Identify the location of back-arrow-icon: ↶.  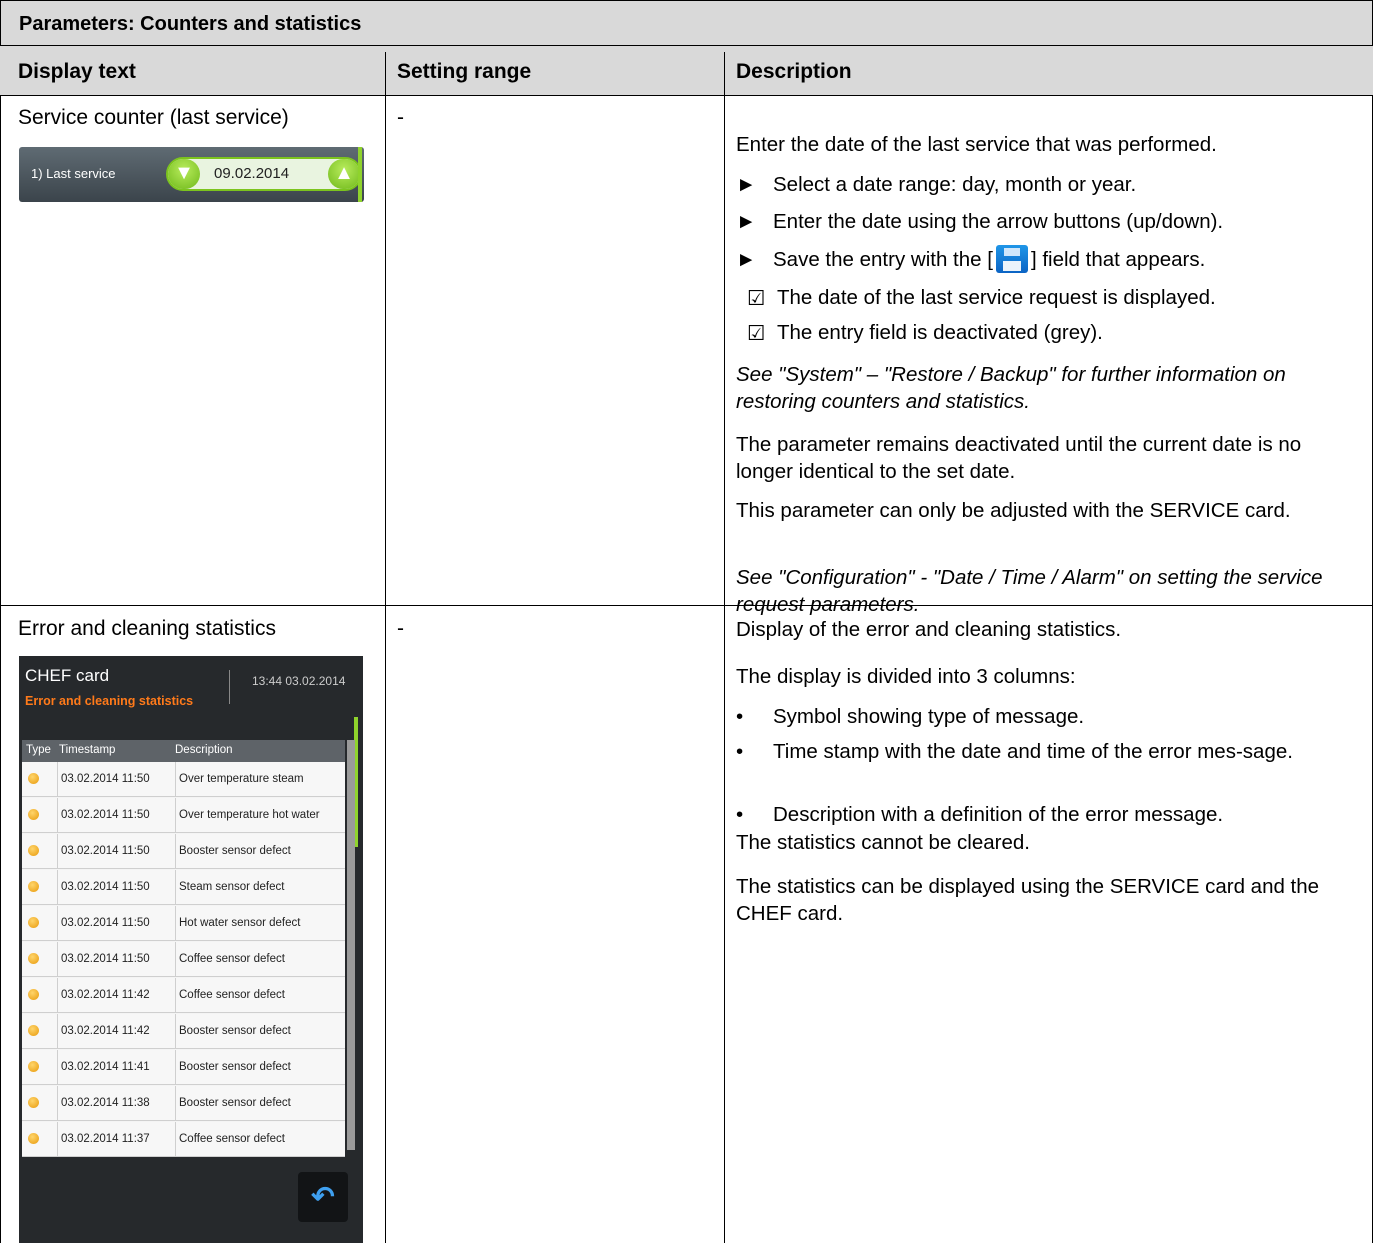
(323, 1196).